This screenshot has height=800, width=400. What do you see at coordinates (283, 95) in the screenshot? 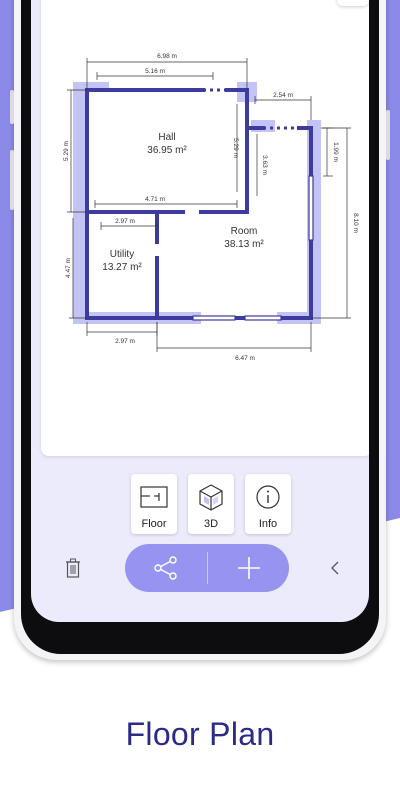
I see `dim-top-notch: 2.54 m` at bounding box center [283, 95].